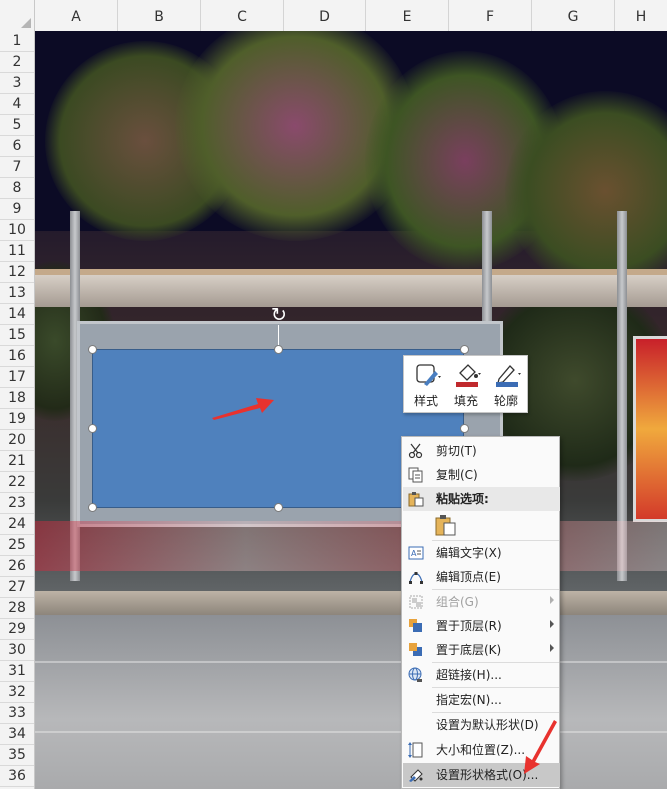 The height and width of the screenshot is (789, 667). What do you see at coordinates (351, 732) in the screenshot?
I see `road-marking` at bounding box center [351, 732].